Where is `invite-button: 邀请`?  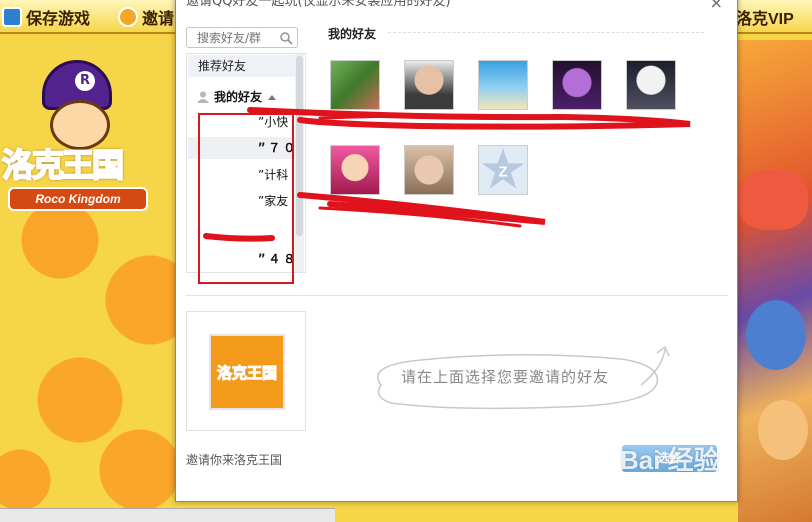
invite-button: 邀请 is located at coordinates (146, 17).